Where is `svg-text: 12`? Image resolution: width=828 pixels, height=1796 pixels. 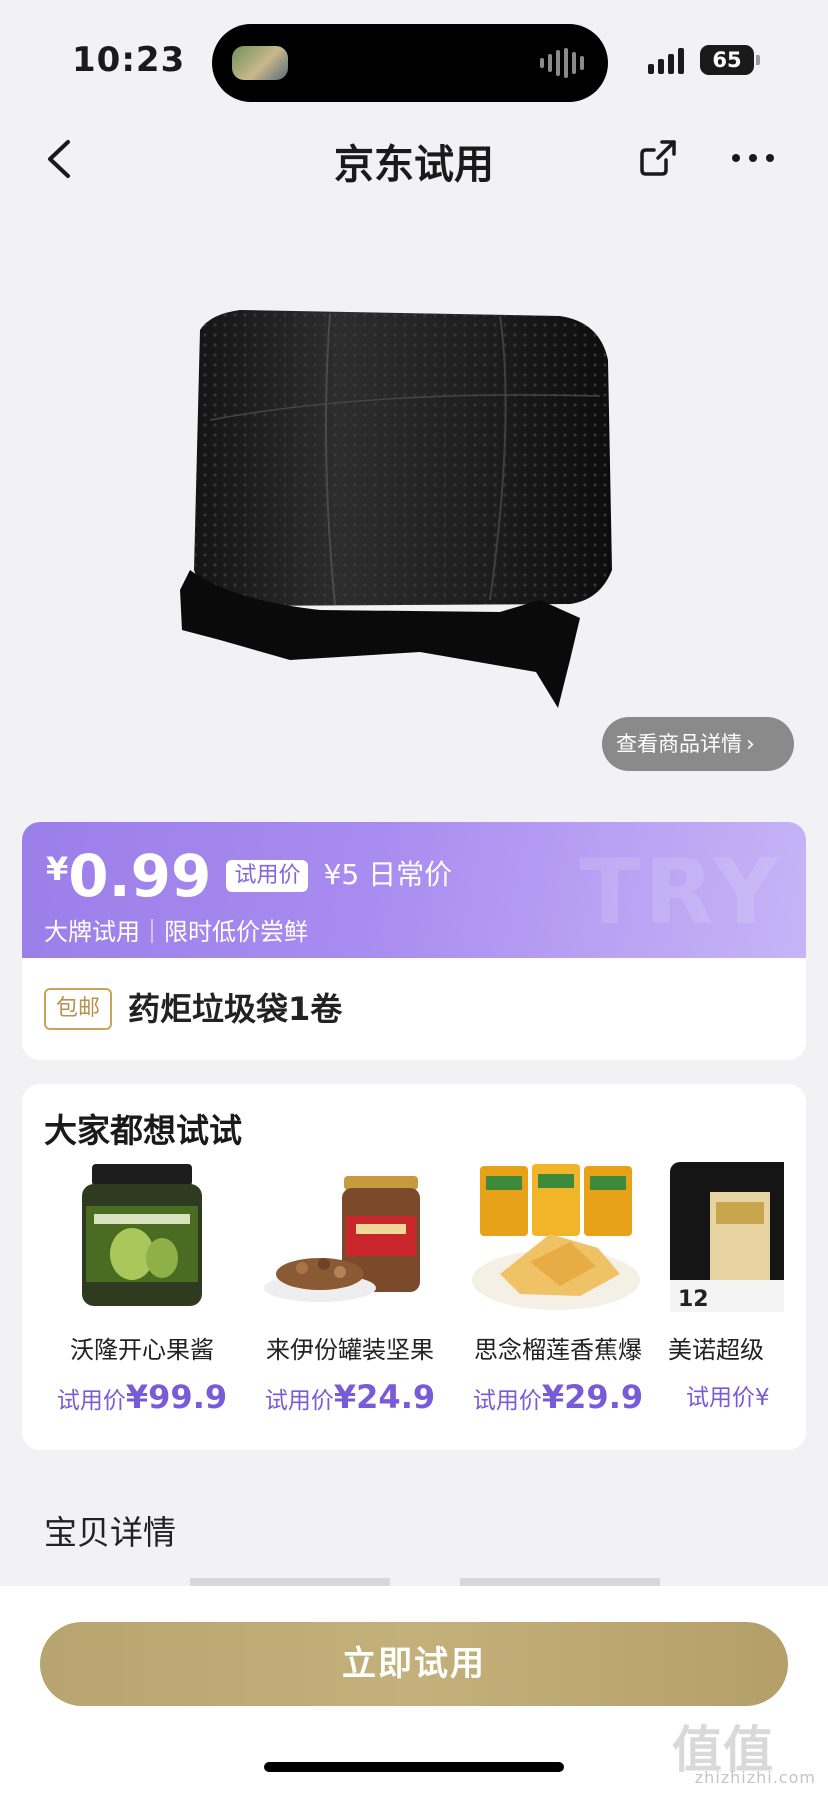 svg-text: 12 is located at coordinates (693, 1299).